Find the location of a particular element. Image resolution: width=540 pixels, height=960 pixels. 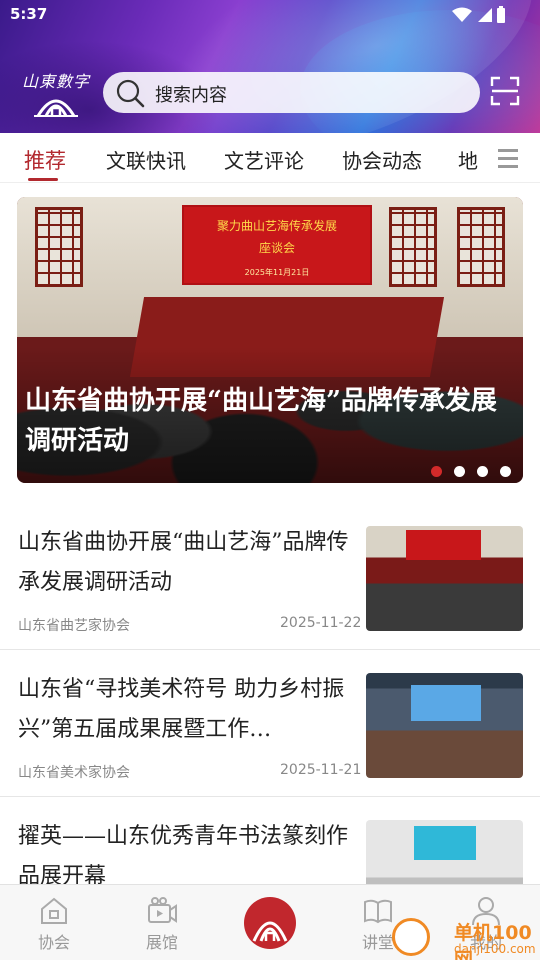

video-camera-icon is located at coordinates (162, 910).